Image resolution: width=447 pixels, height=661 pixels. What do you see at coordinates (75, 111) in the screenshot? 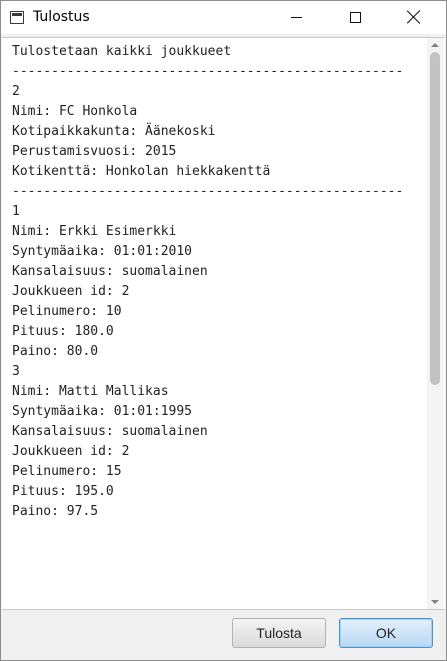
I see `output-line: Nimi: FC Honkola` at bounding box center [75, 111].